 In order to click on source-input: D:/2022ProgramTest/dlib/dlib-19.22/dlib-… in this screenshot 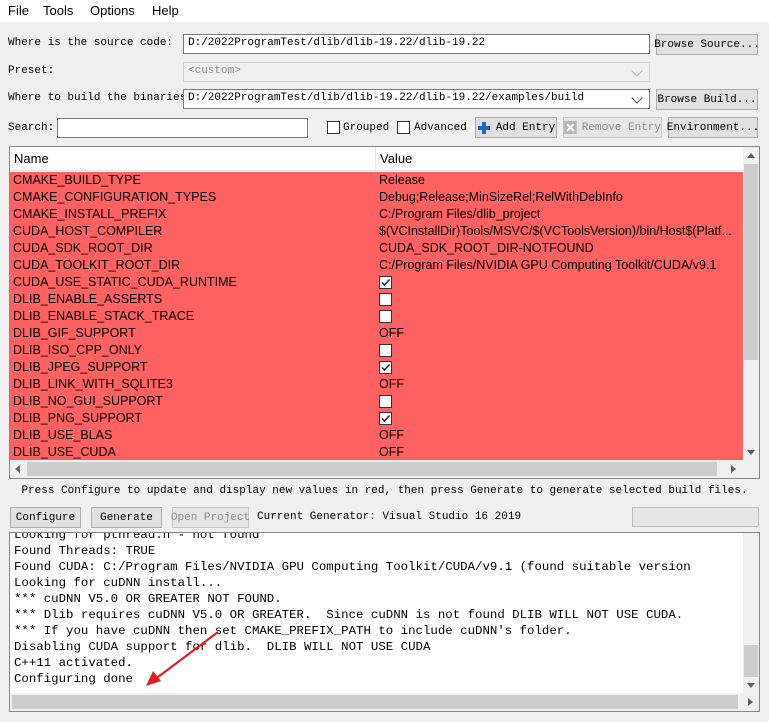, I will do `click(416, 44)`.